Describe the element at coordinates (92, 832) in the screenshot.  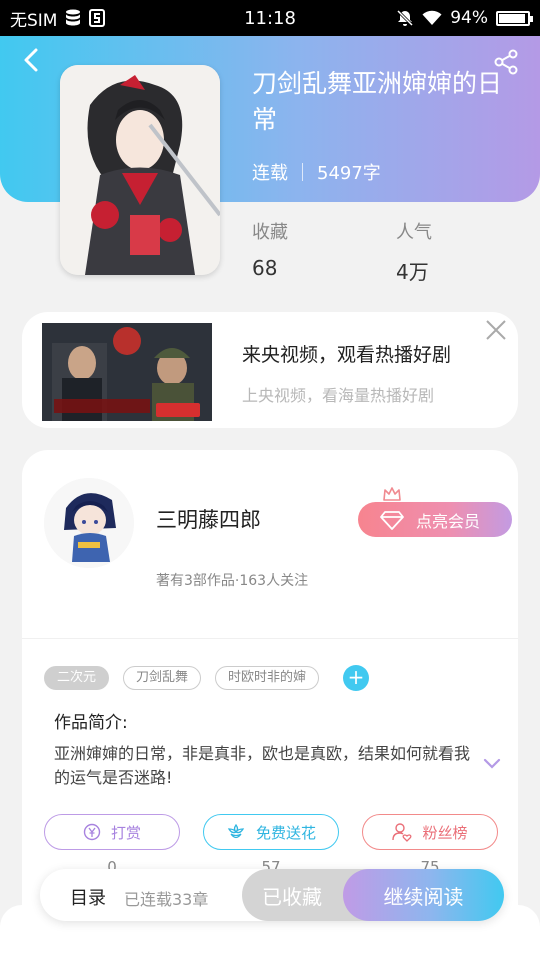
I see `yen-coin-icon` at that location.